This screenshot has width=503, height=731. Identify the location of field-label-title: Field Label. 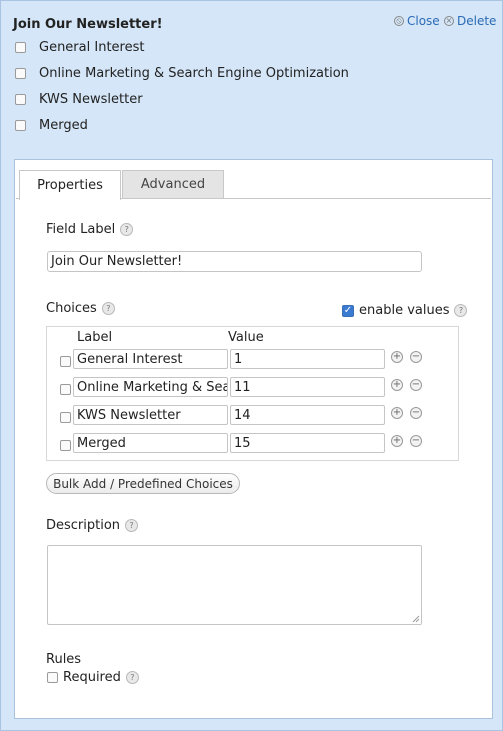
(81, 229).